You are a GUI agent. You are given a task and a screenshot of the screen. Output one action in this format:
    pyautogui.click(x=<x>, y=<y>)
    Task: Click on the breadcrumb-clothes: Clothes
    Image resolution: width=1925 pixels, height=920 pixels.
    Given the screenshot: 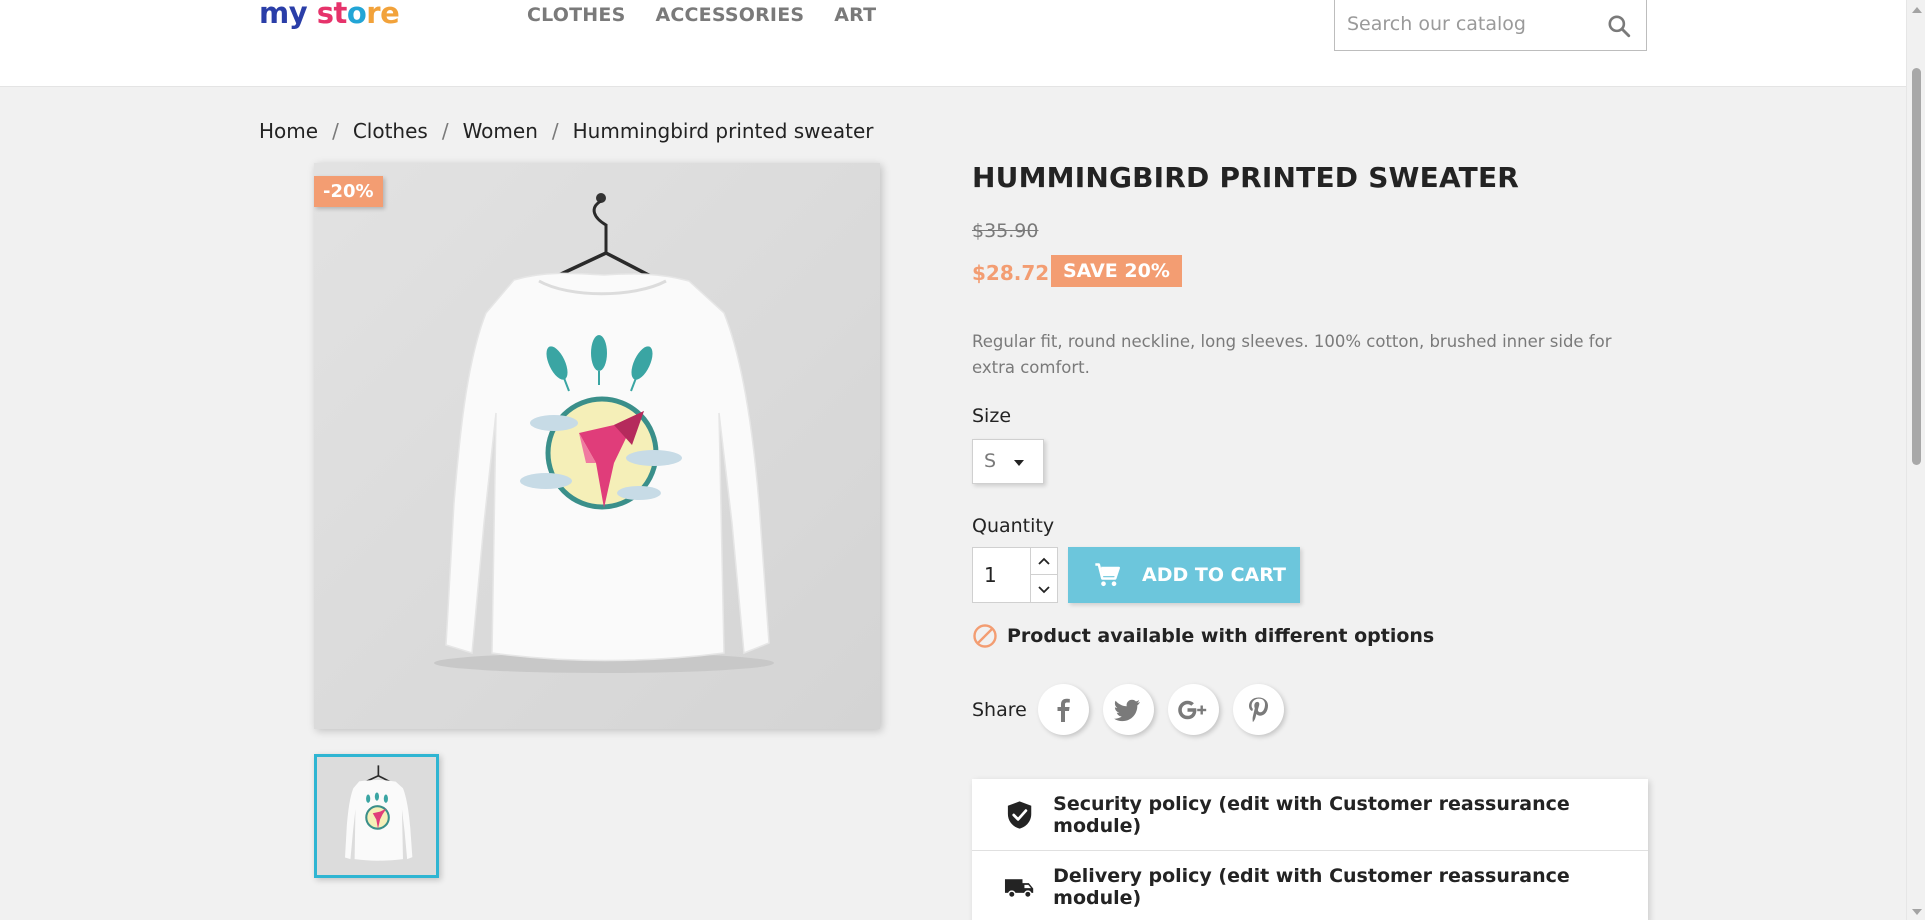 What is the action you would take?
    pyautogui.click(x=390, y=131)
    